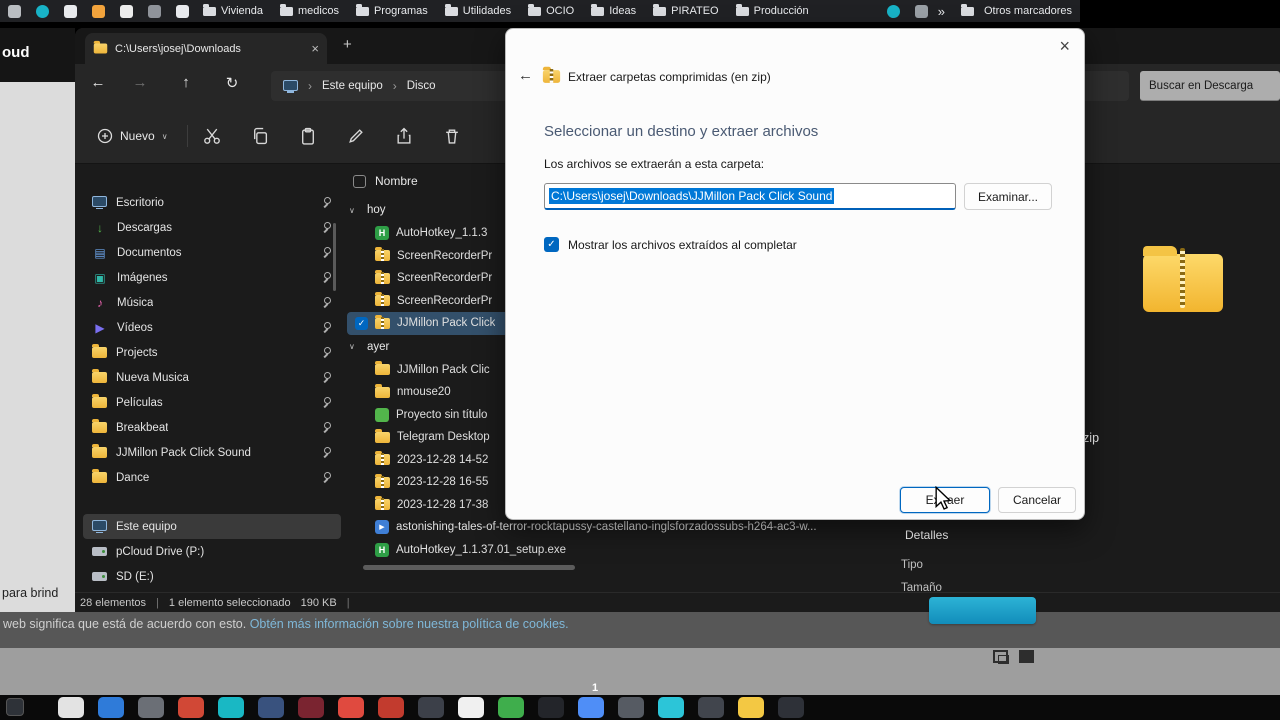  What do you see at coordinates (212, 302) in the screenshot?
I see `sidebar-item: ♪ Música` at bounding box center [212, 302].